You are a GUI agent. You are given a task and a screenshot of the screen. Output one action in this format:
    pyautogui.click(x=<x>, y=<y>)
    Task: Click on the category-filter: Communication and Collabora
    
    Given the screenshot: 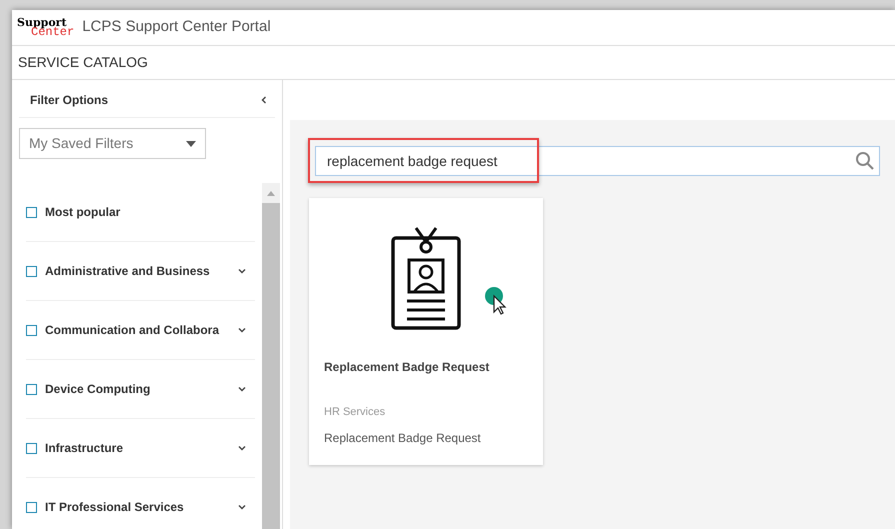 What is the action you would take?
    pyautogui.click(x=140, y=330)
    